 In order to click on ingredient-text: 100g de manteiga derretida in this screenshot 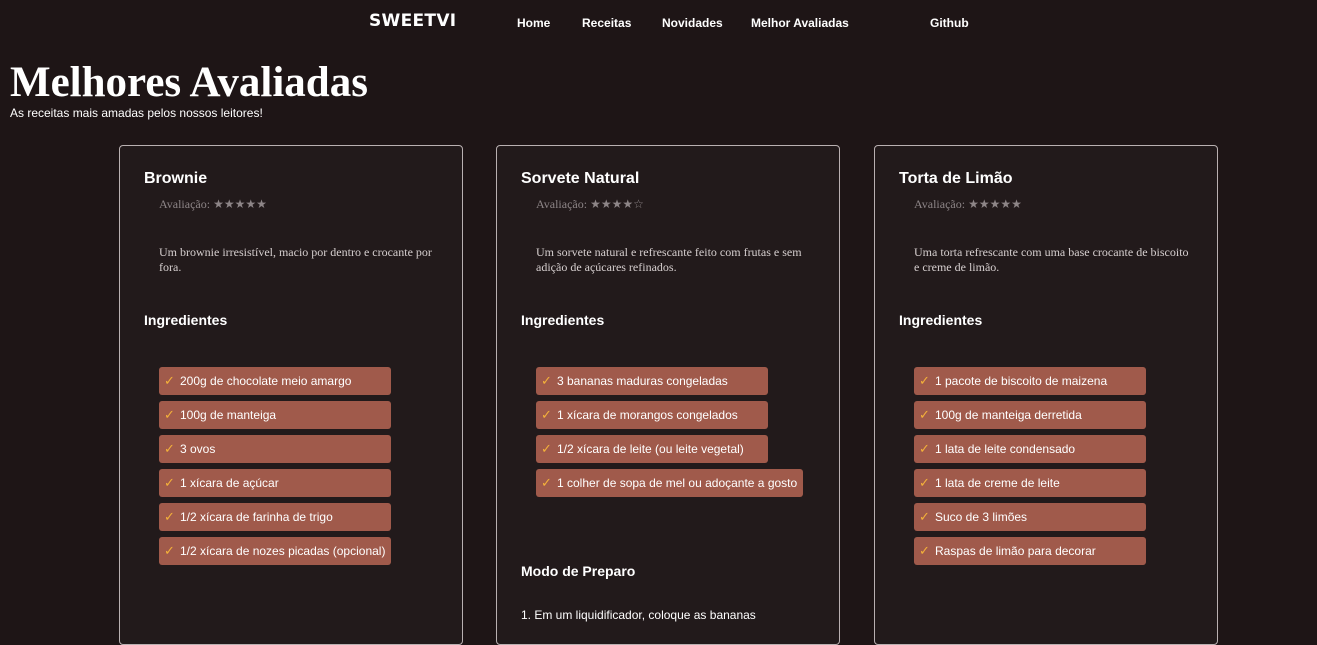, I will do `click(1008, 415)`.